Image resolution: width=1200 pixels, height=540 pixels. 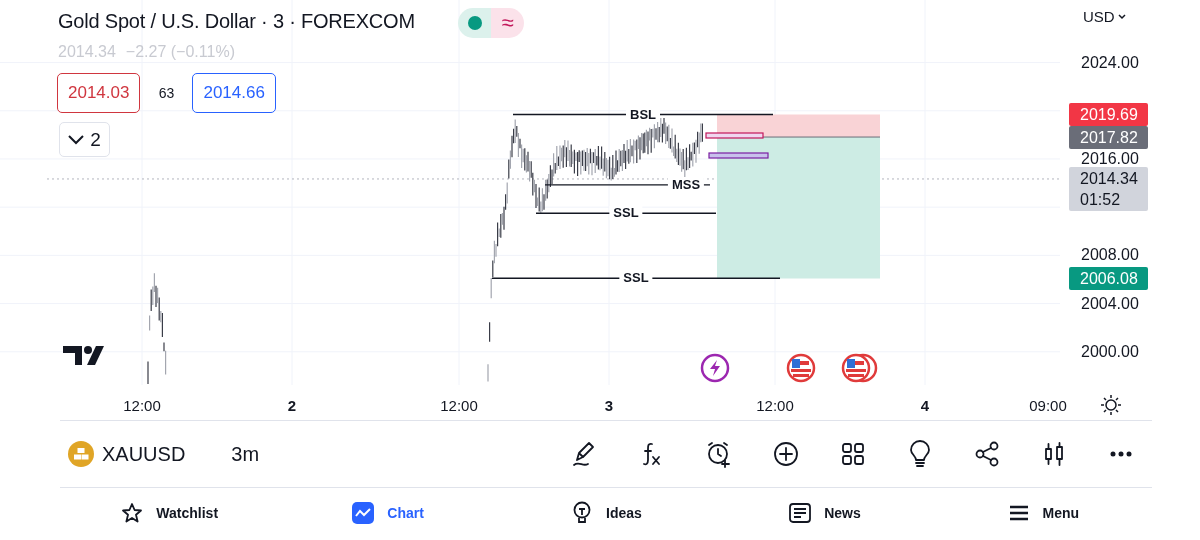 I want to click on spread-value: 63, so click(x=166, y=93).